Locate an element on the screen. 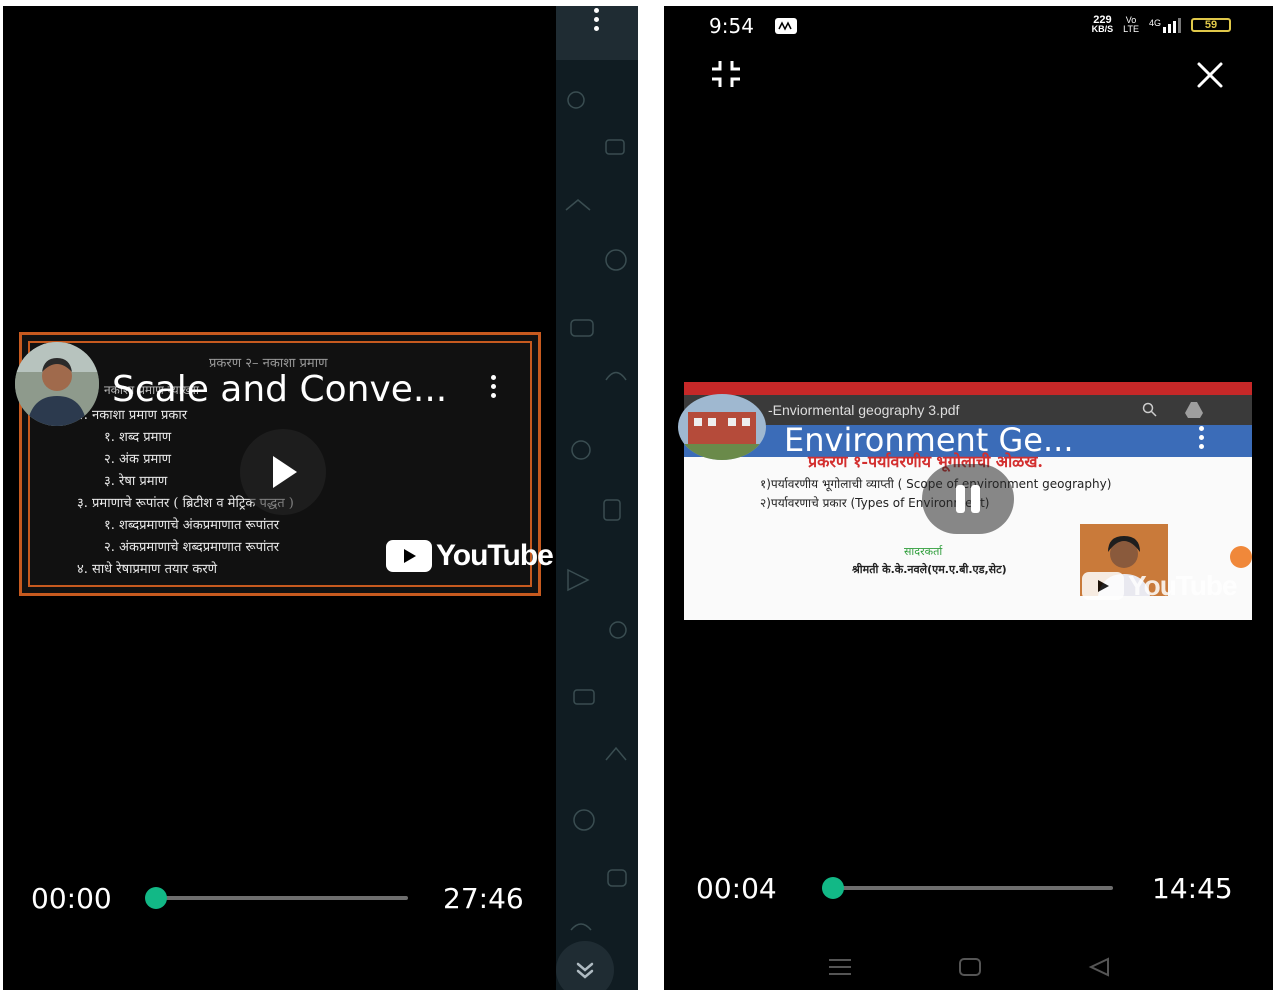 This screenshot has height=990, width=1274. volte-indicator: Vo LTE is located at coordinates (1131, 24).